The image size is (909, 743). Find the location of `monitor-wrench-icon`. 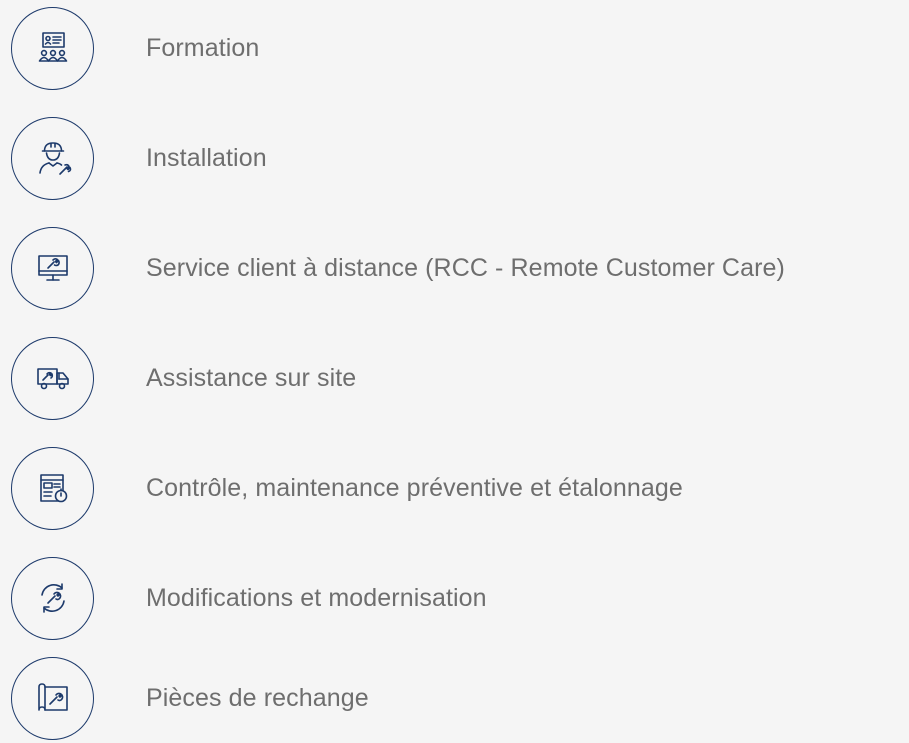

monitor-wrench-icon is located at coordinates (52, 268).